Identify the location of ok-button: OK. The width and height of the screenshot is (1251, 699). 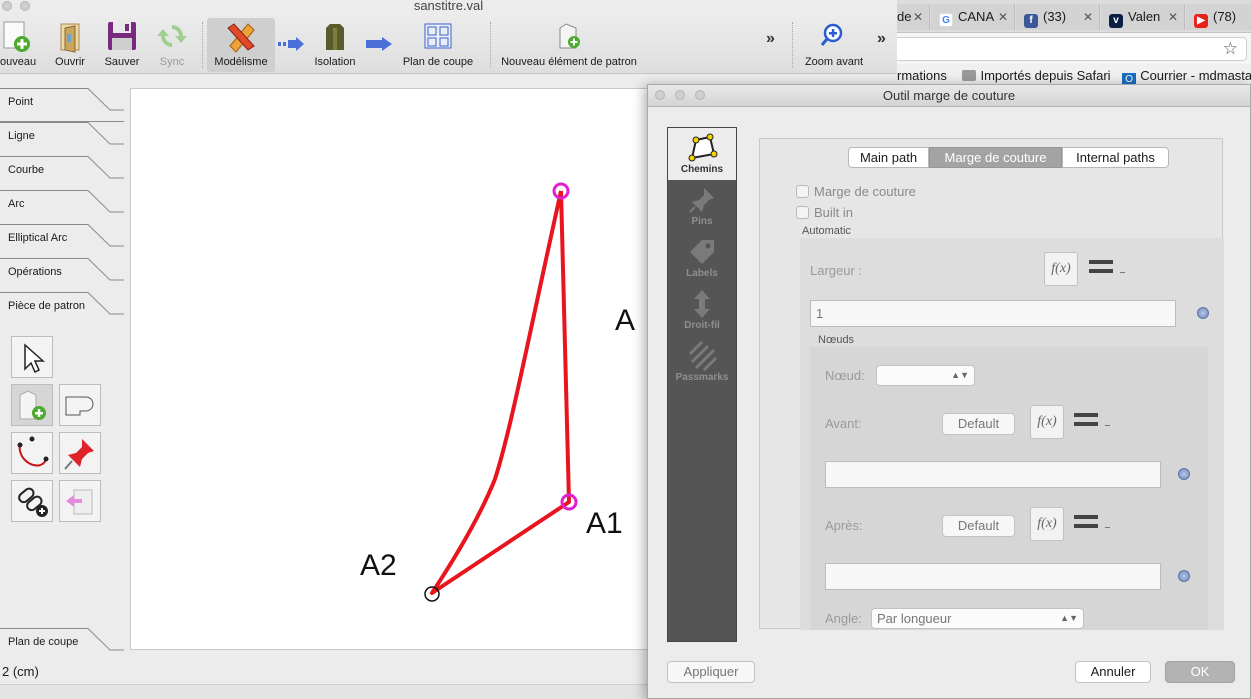
(1200, 672).